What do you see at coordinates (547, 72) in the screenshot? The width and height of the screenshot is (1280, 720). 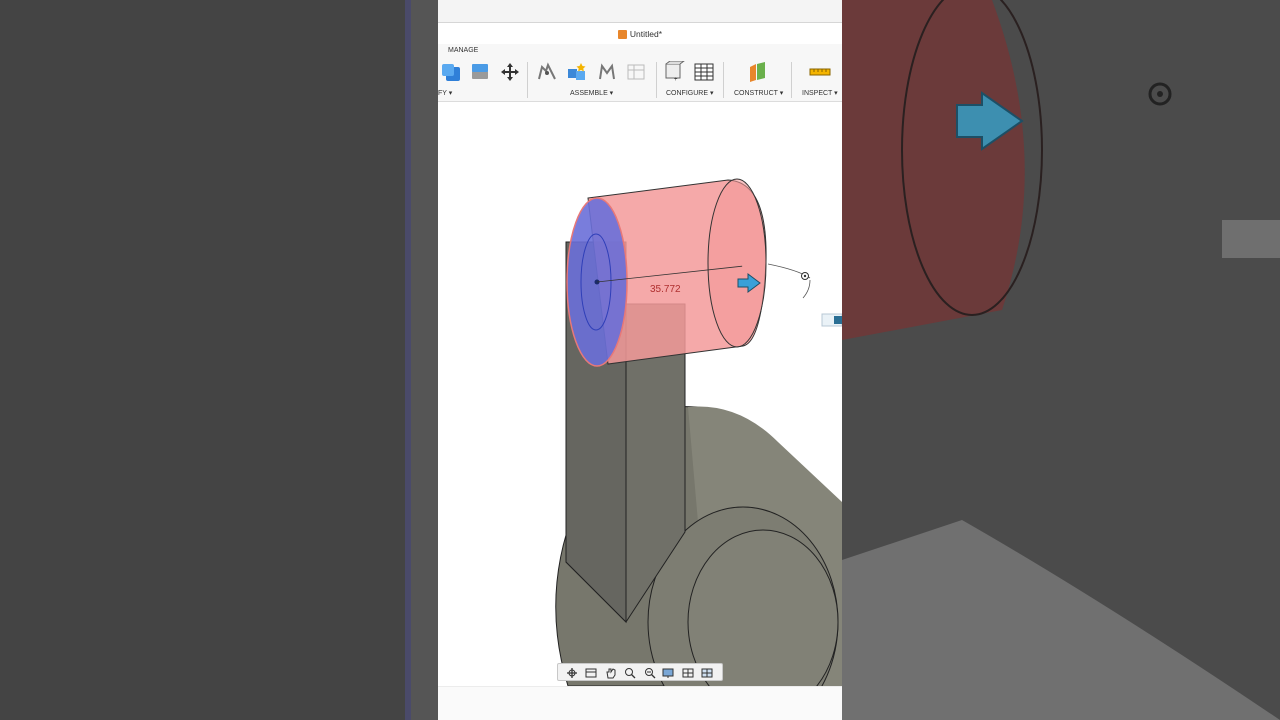 I see `joint-icon` at bounding box center [547, 72].